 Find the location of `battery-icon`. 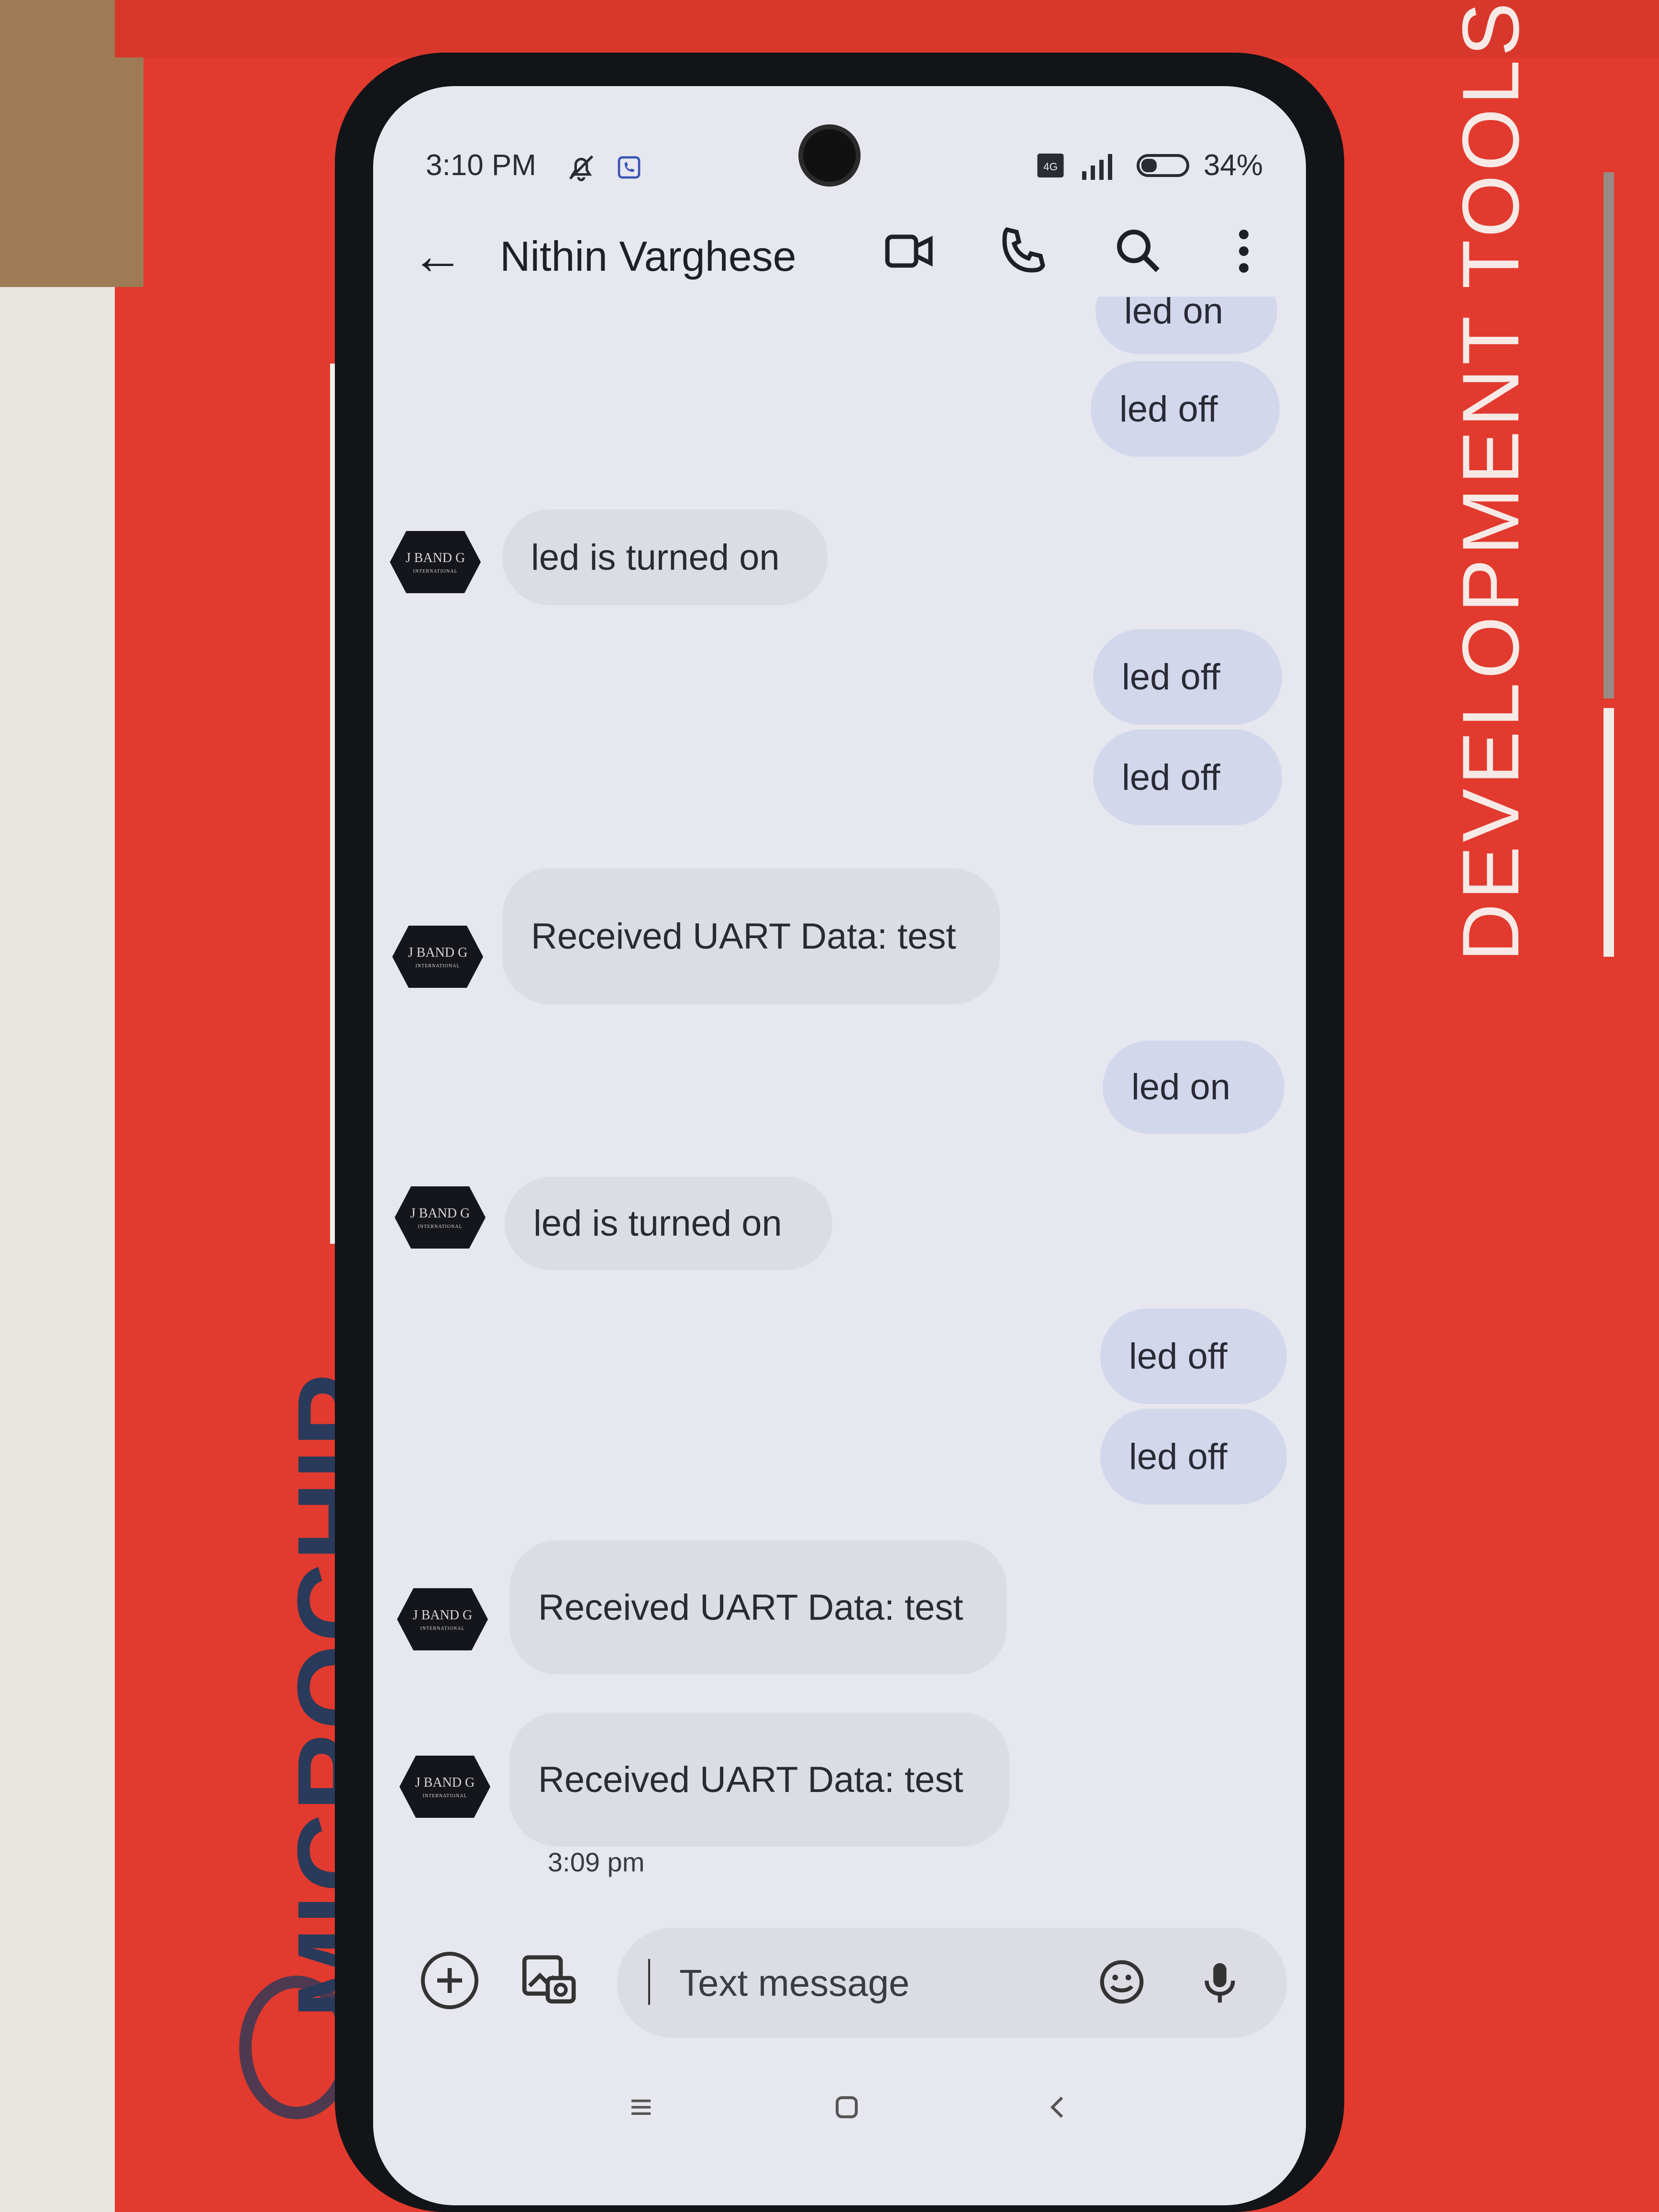

battery-icon is located at coordinates (1162, 165).